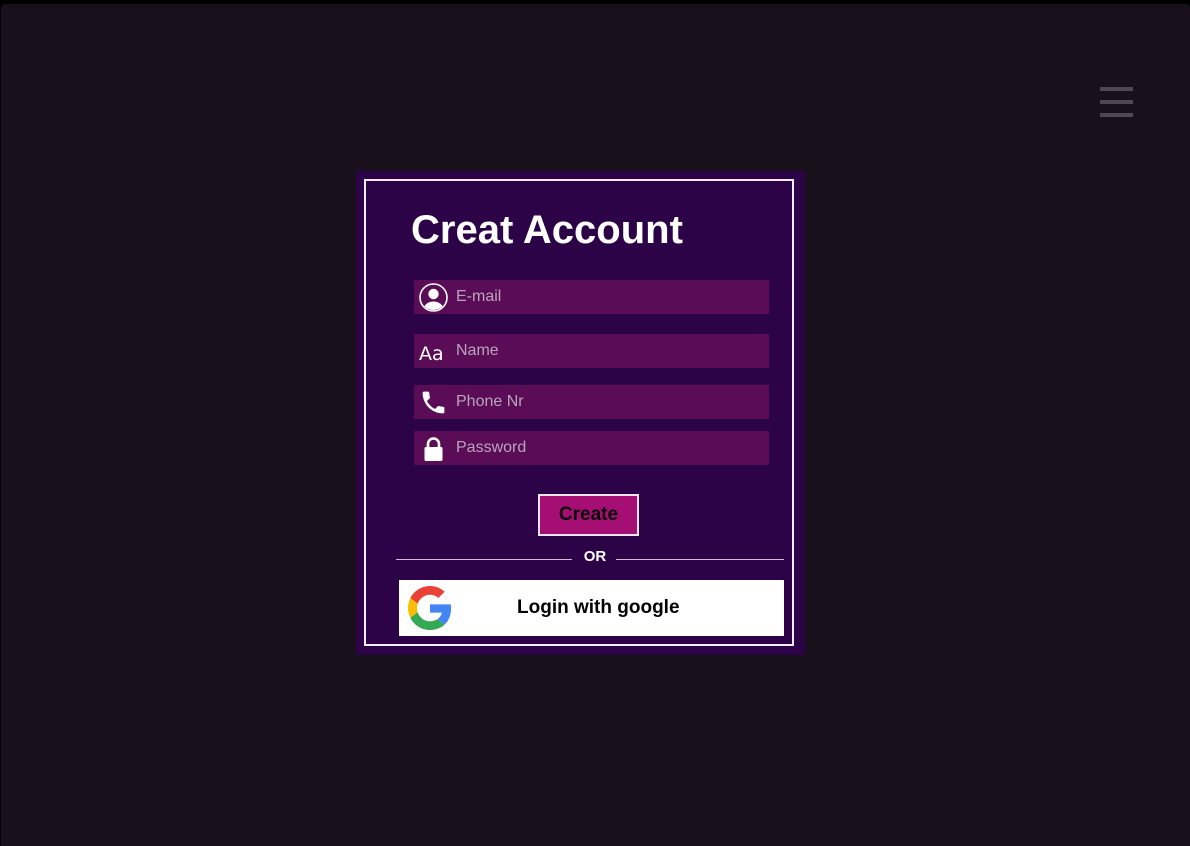  I want to click on google-login-label: Login with google, so click(598, 607).